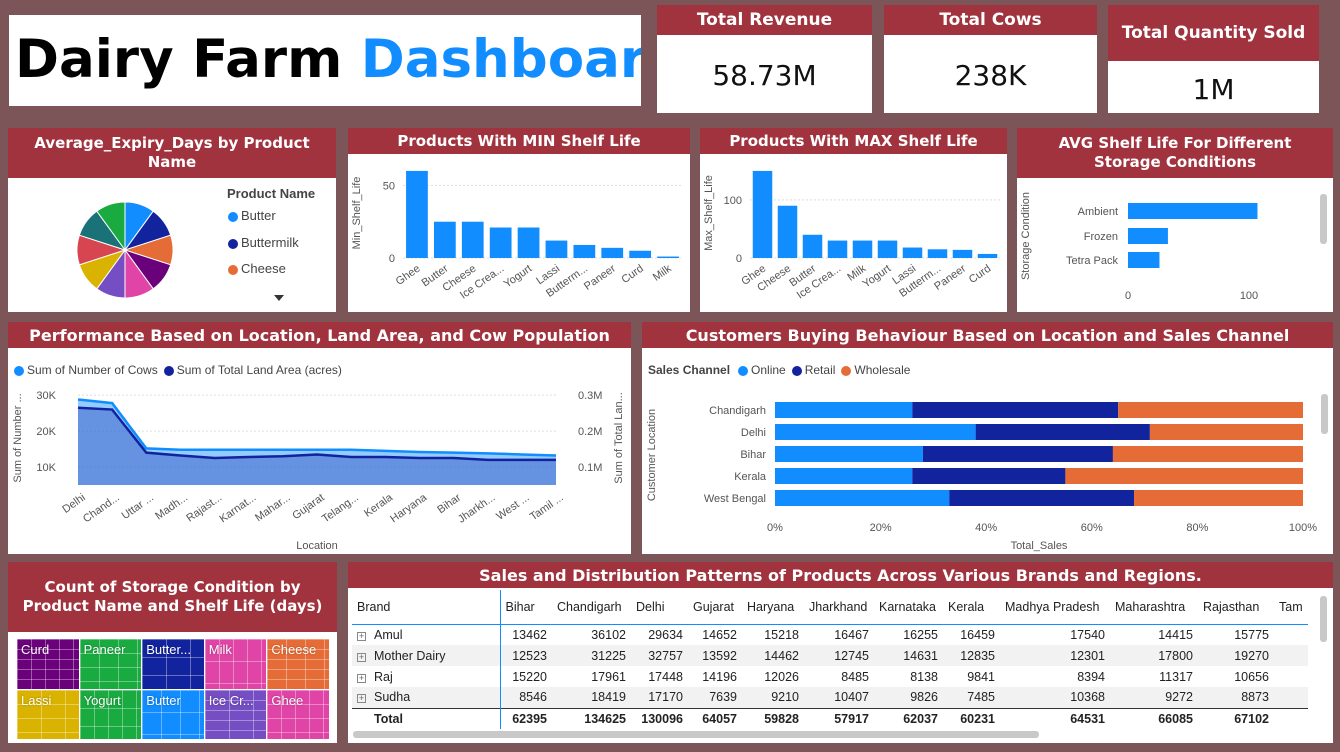  I want to click on pie-legend-item: Buttermilk, so click(263, 242).